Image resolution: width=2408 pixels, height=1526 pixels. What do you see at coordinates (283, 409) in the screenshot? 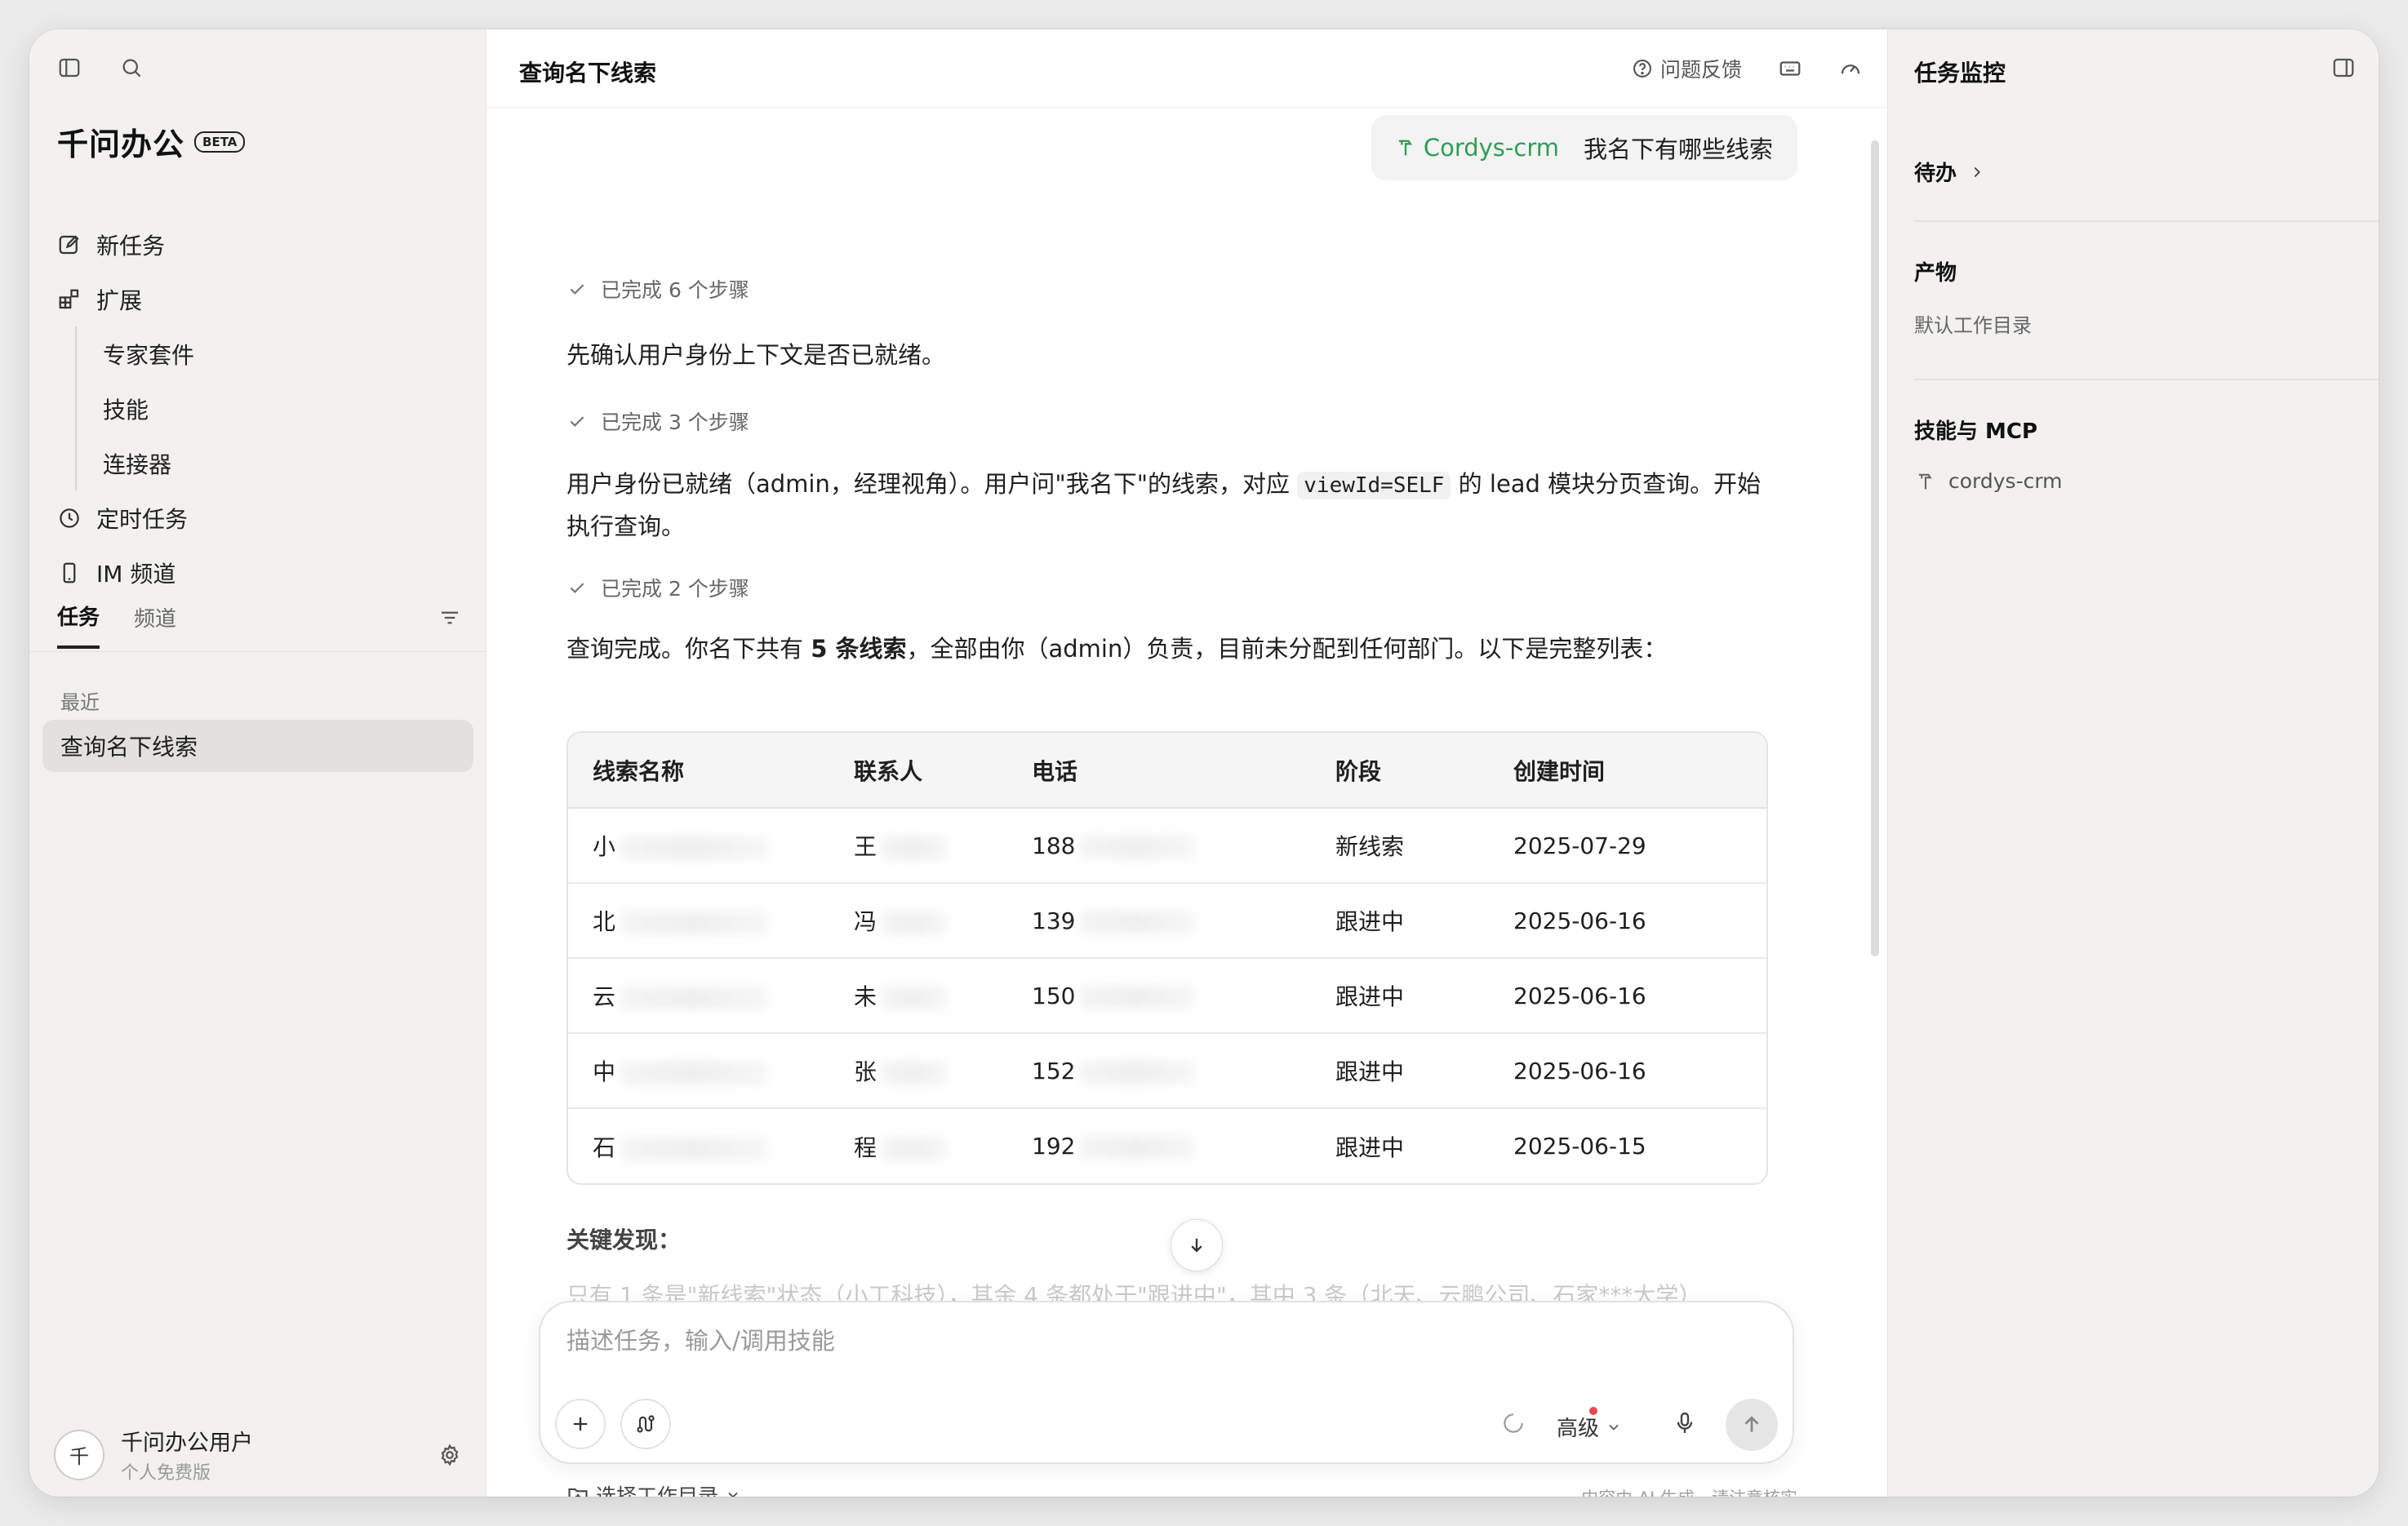
I see `nav-skills: 技能` at bounding box center [283, 409].